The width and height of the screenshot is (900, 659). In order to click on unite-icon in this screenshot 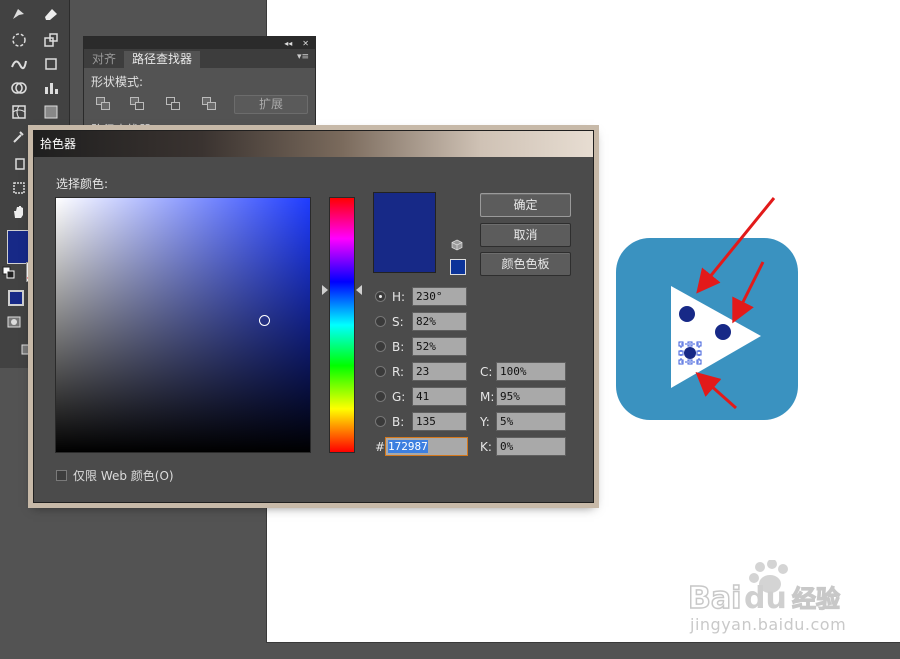, I will do `click(104, 104)`.